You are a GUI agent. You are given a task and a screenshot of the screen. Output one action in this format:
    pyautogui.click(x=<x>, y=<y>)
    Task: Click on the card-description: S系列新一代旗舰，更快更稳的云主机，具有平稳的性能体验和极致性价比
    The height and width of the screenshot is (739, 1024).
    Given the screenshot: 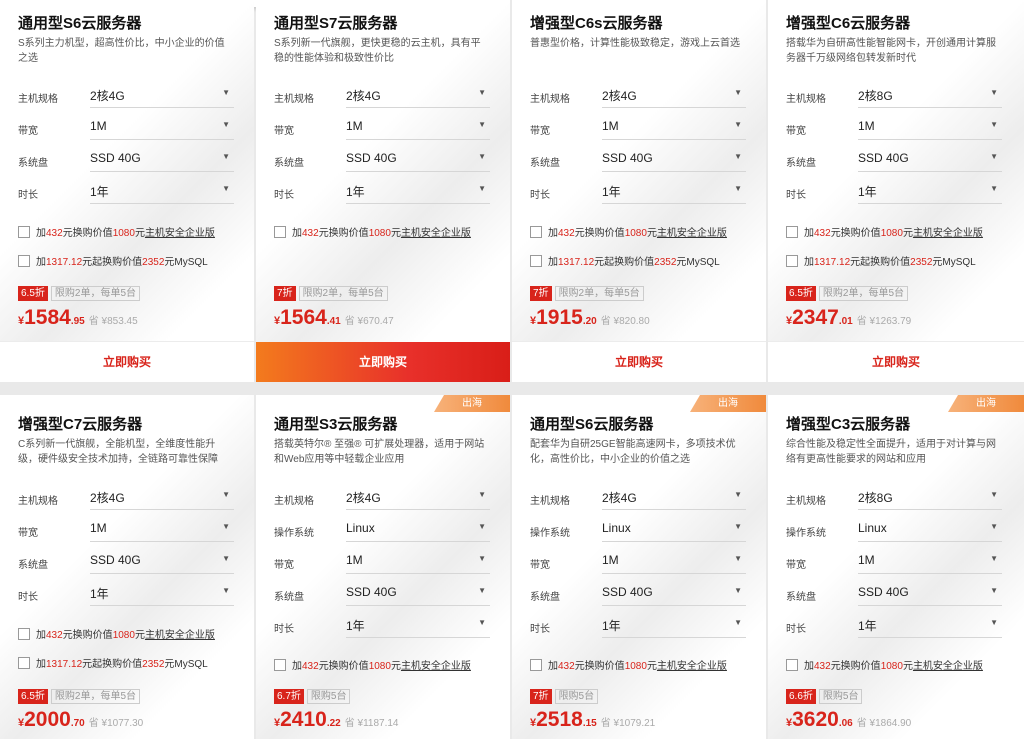 What is the action you would take?
    pyautogui.click(x=377, y=51)
    